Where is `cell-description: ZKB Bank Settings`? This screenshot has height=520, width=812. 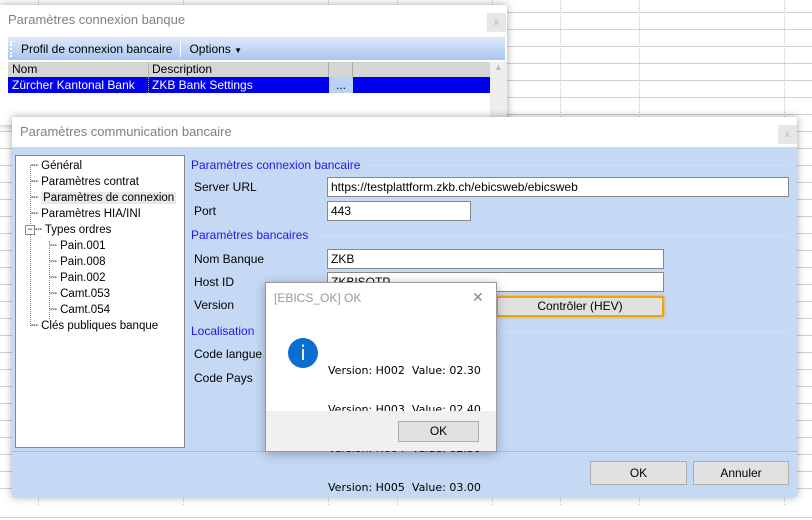
cell-description: ZKB Bank Settings is located at coordinates (202, 85).